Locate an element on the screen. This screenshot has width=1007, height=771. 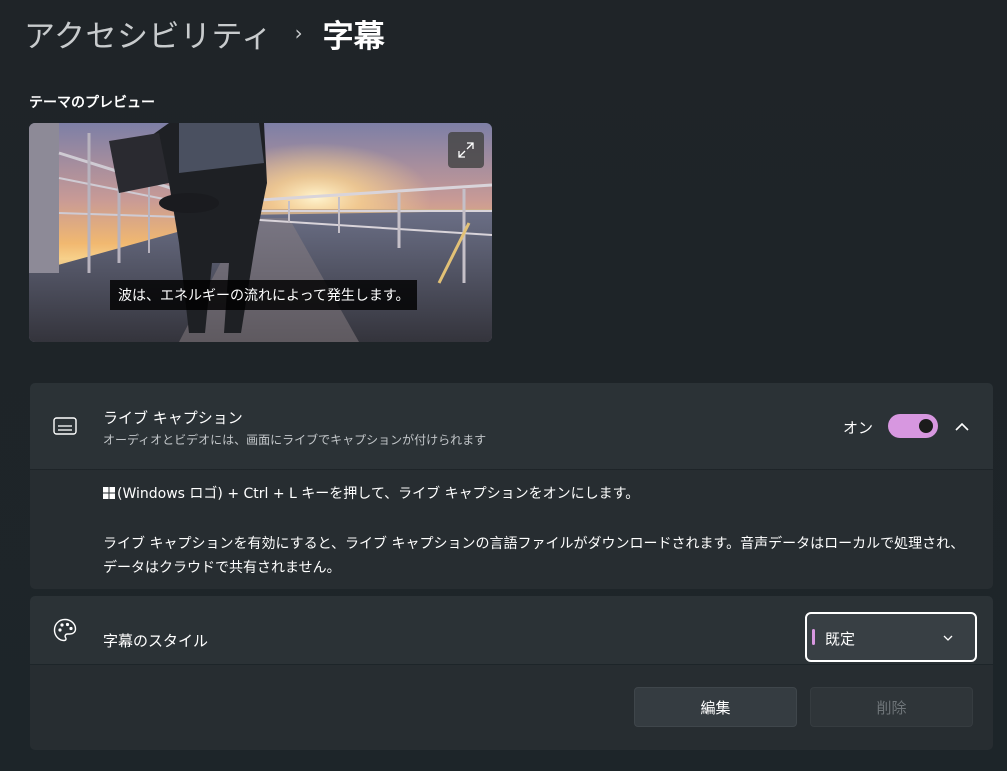
edit-button: 編集 is located at coordinates (715, 707).